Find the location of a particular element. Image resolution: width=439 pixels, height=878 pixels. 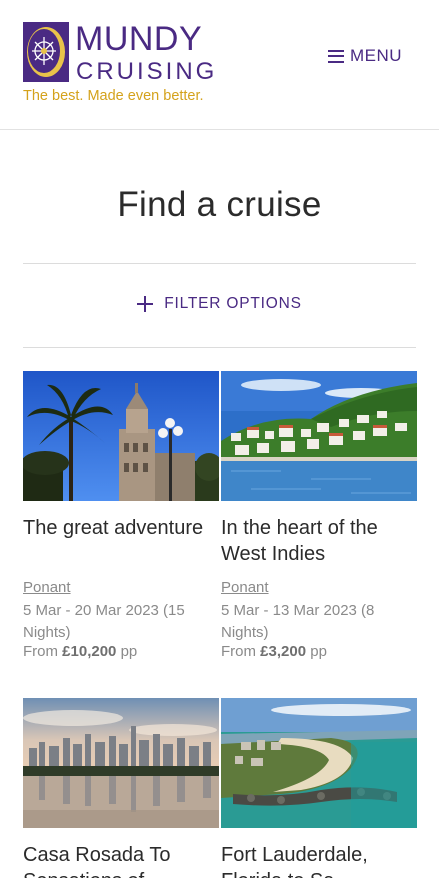

filter-options-label: FILTER OPTIONS is located at coordinates (233, 303).